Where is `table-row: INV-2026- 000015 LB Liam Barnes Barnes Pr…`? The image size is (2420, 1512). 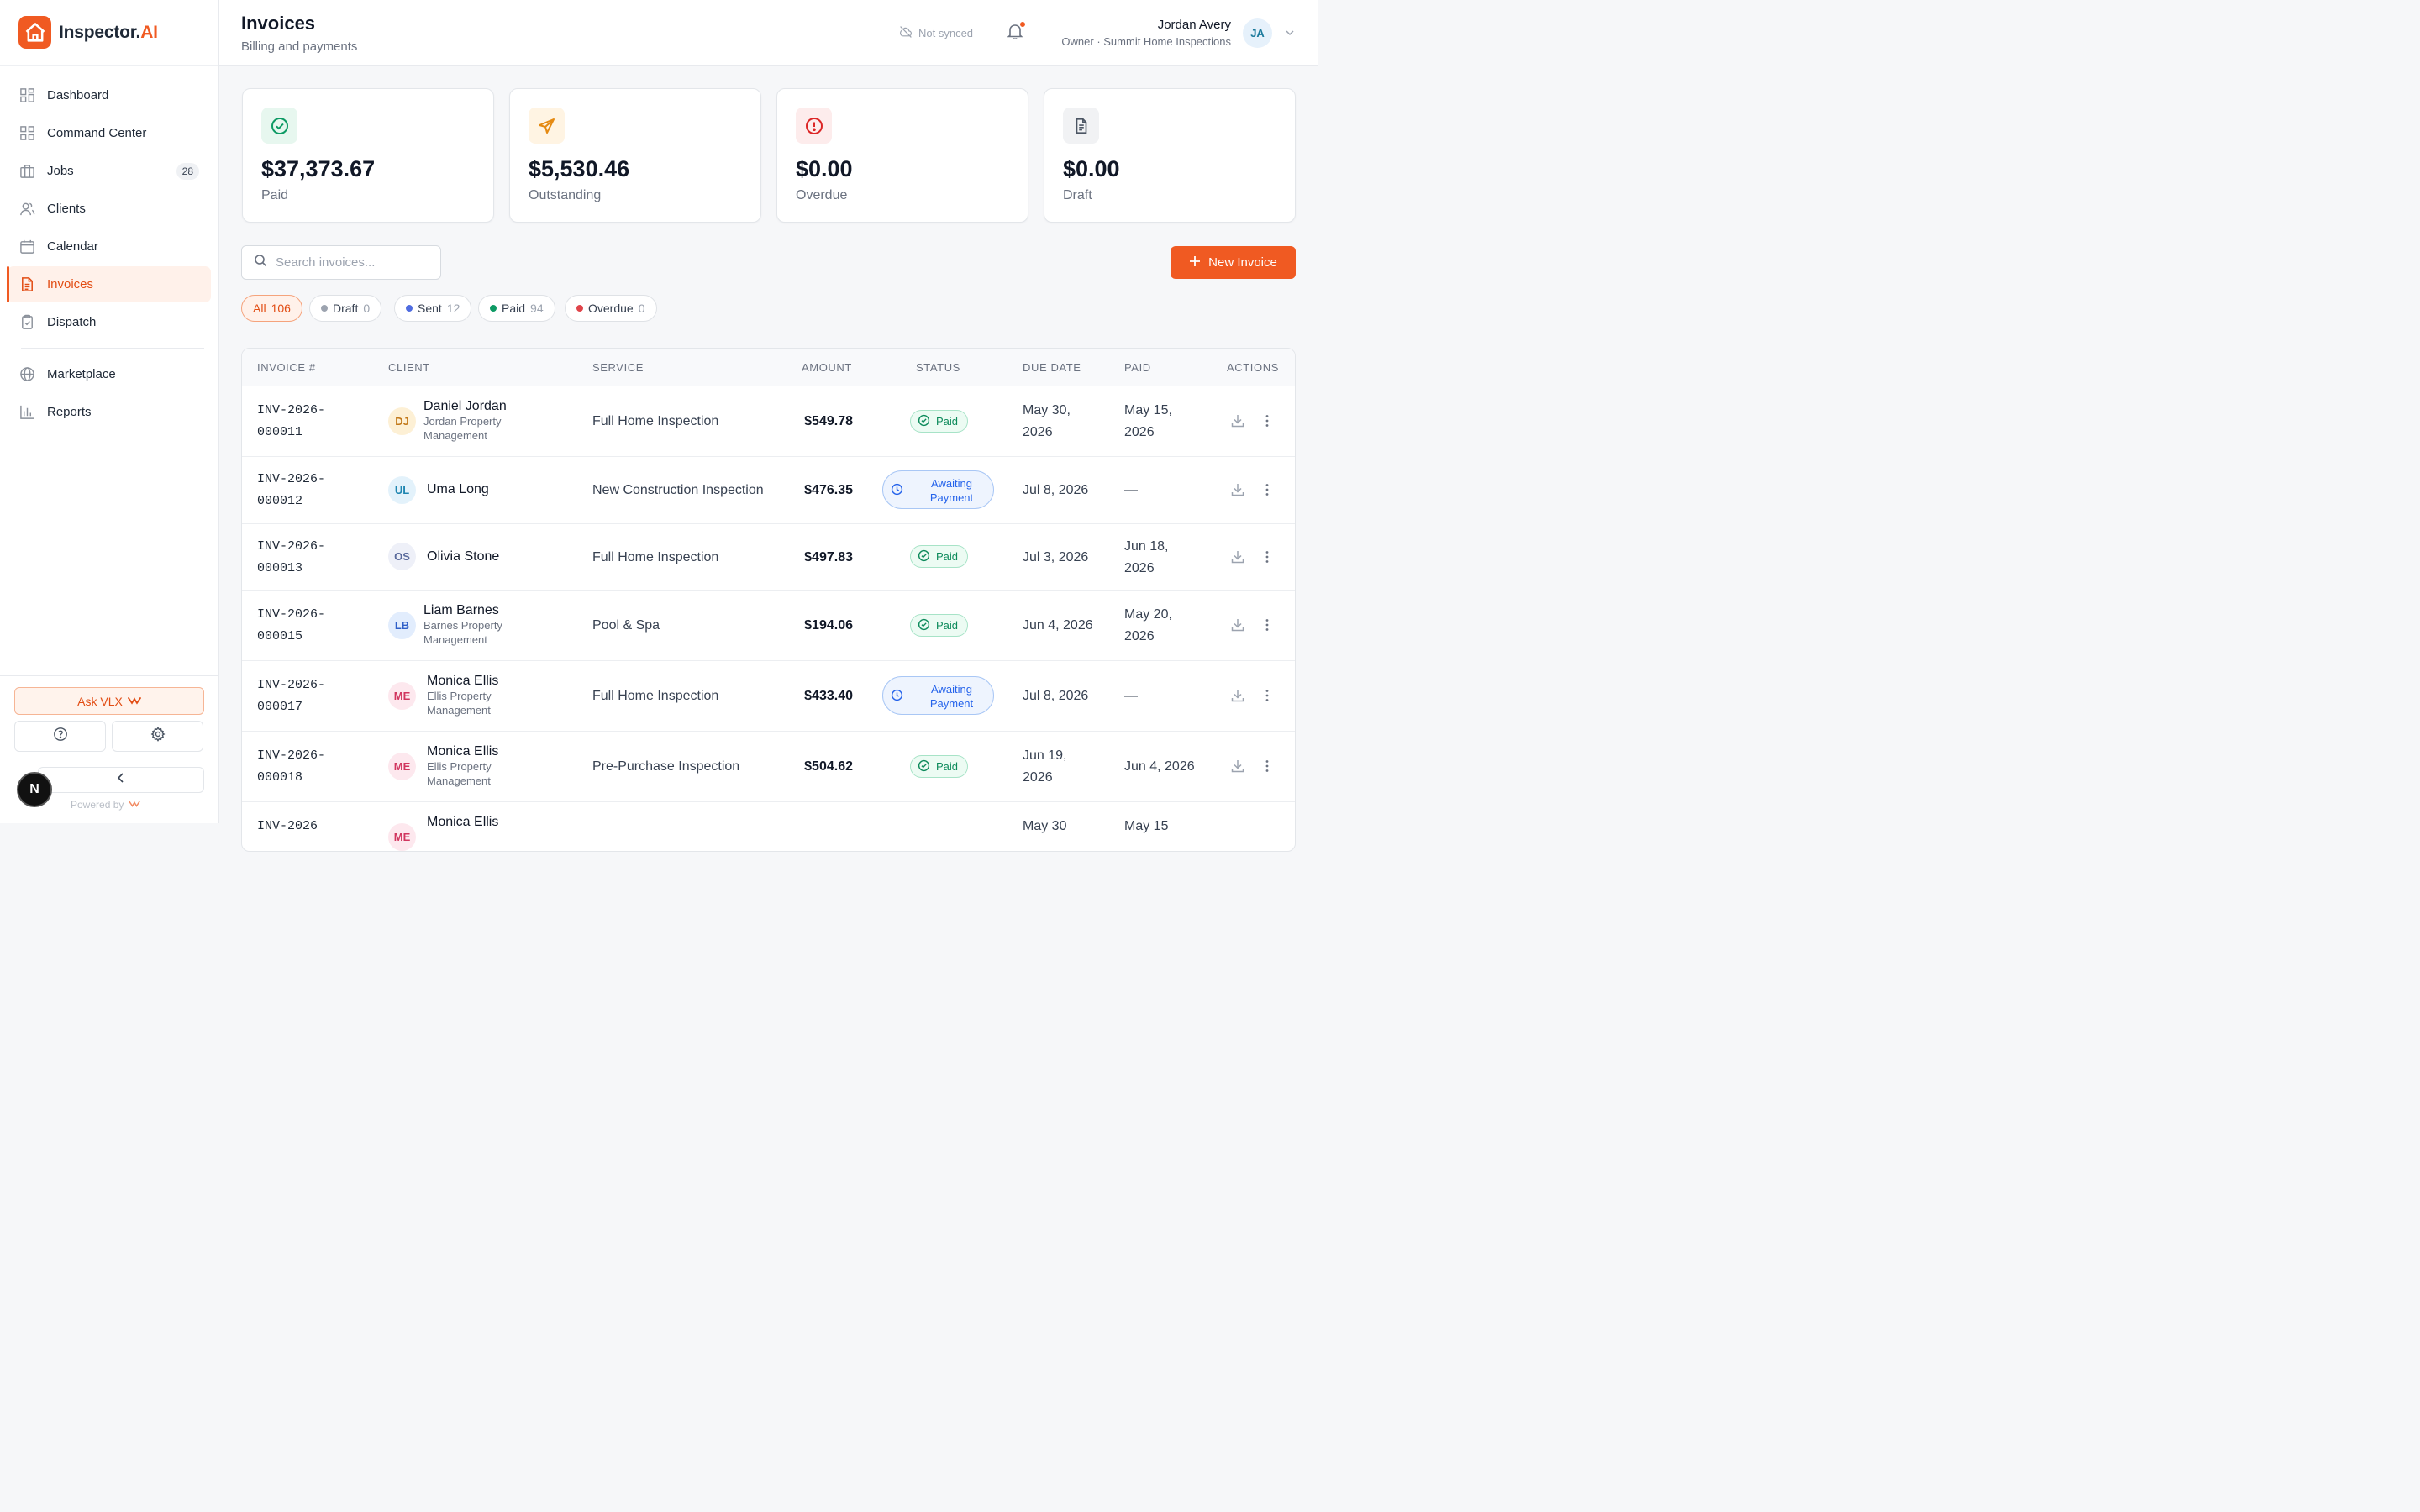
table-row: INV-2026- 000015 LB Liam Barnes Barnes Pr… is located at coordinates (768, 626).